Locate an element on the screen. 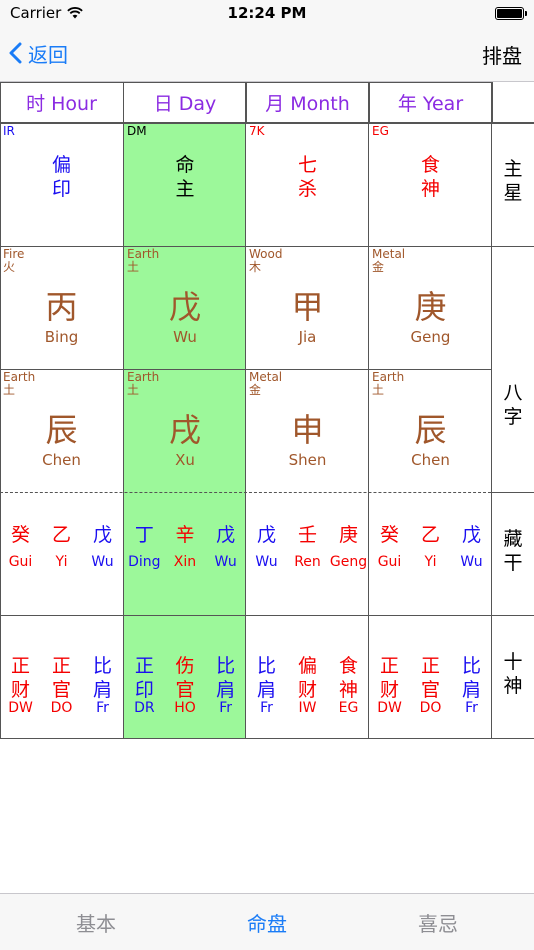 This screenshot has width=534, height=950. element-label: Earth 土 is located at coordinates (143, 261).